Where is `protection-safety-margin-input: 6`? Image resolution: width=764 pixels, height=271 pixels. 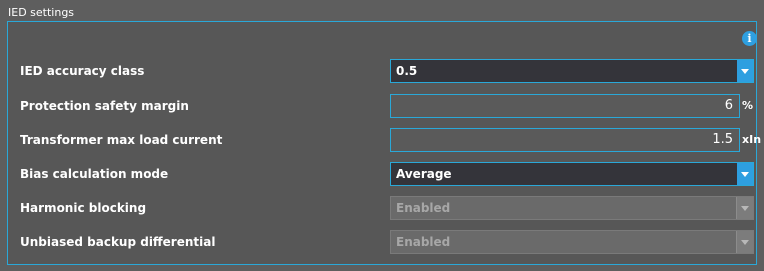
protection-safety-margin-input: 6 is located at coordinates (565, 106).